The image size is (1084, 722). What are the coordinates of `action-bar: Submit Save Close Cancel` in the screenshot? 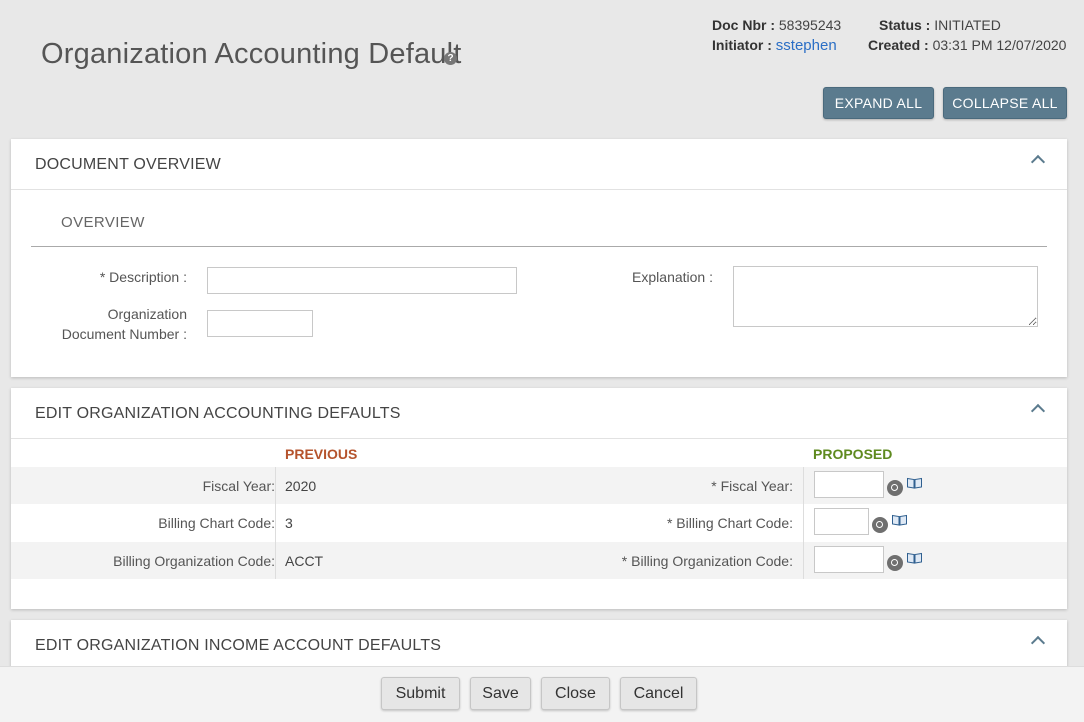 It's located at (542, 694).